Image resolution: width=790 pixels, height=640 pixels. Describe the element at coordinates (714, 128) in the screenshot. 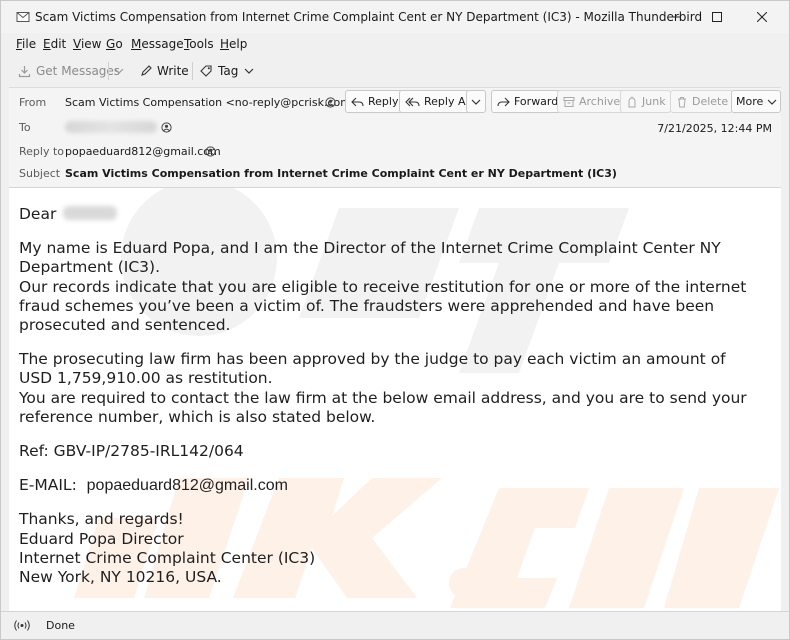

I see `message-date: 7/21/2025, 12:44 PM` at that location.